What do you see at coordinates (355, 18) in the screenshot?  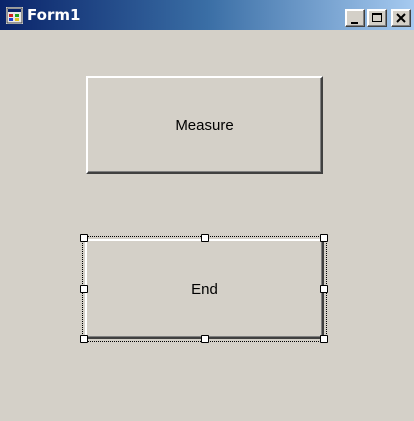 I see `minimize-button` at bounding box center [355, 18].